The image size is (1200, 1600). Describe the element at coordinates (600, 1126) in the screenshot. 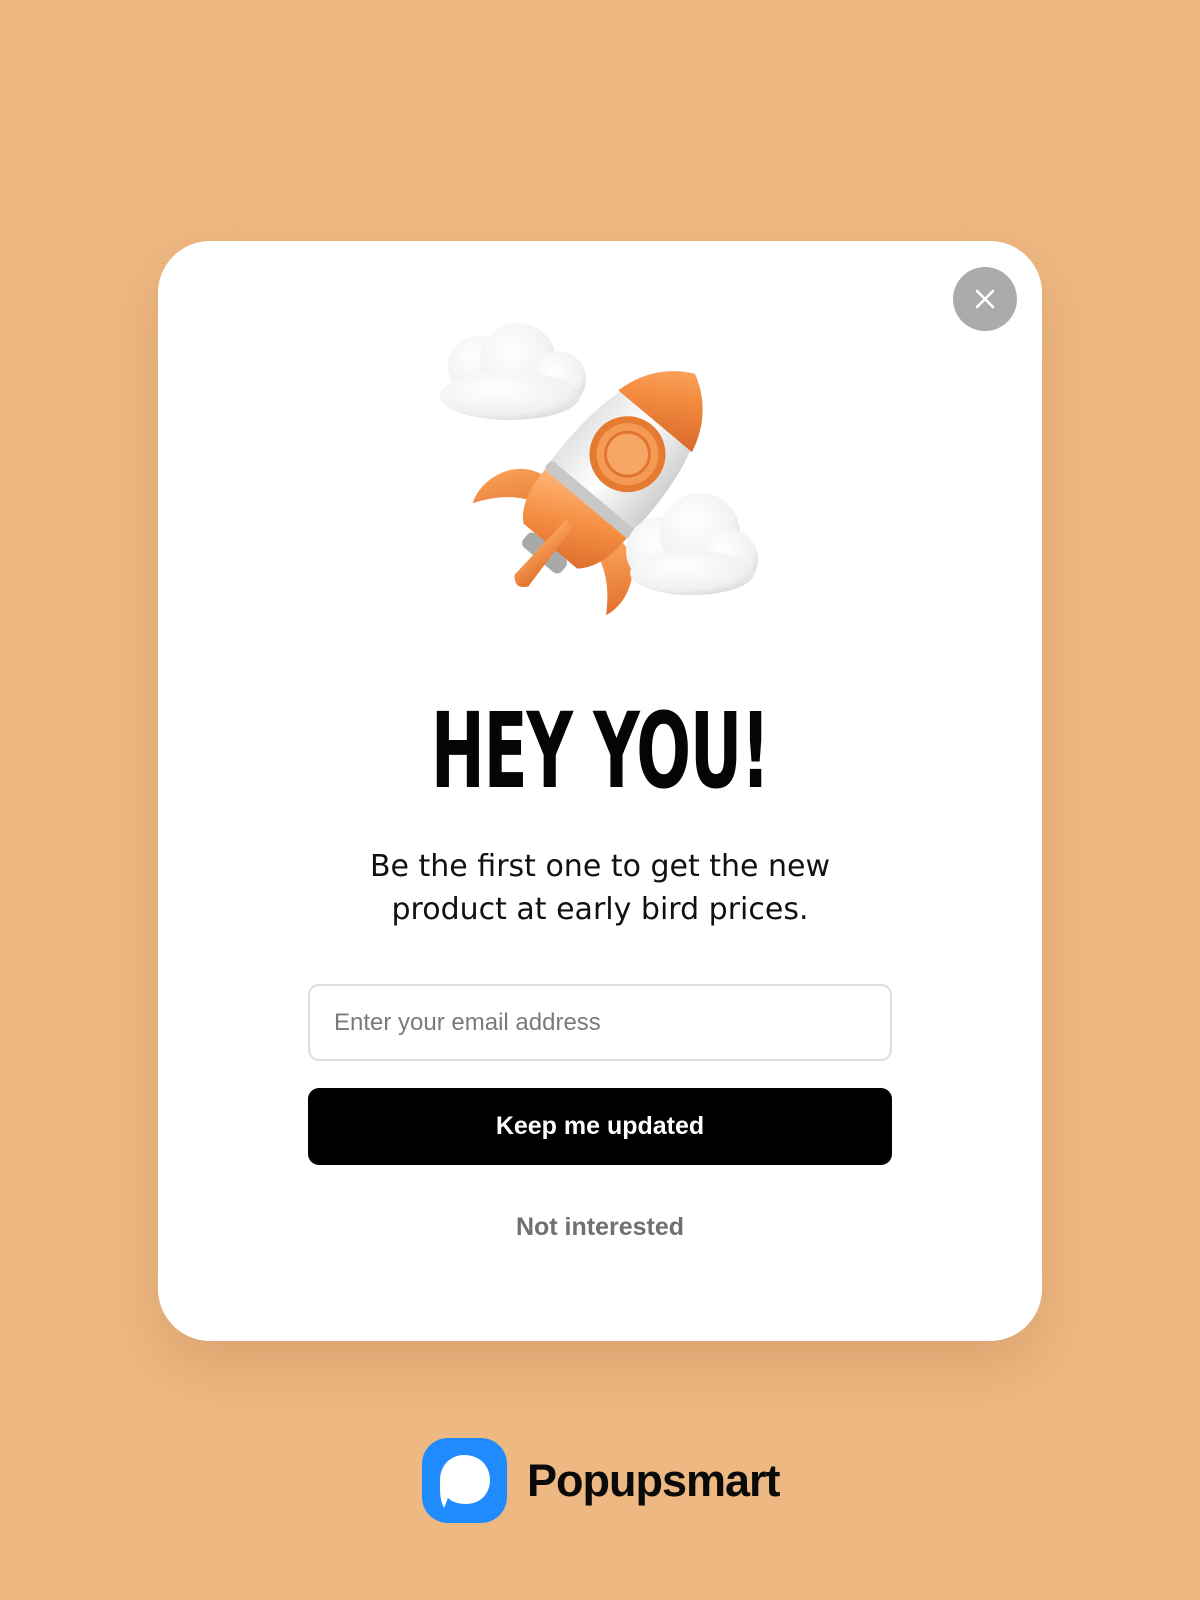

I see `keep-me-updated-button: Keep me updated` at that location.